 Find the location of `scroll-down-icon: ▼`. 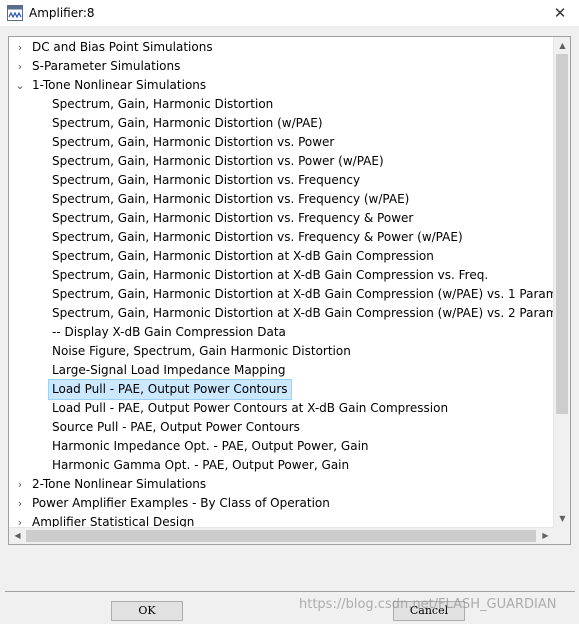

scroll-down-icon: ▼ is located at coordinates (562, 518).